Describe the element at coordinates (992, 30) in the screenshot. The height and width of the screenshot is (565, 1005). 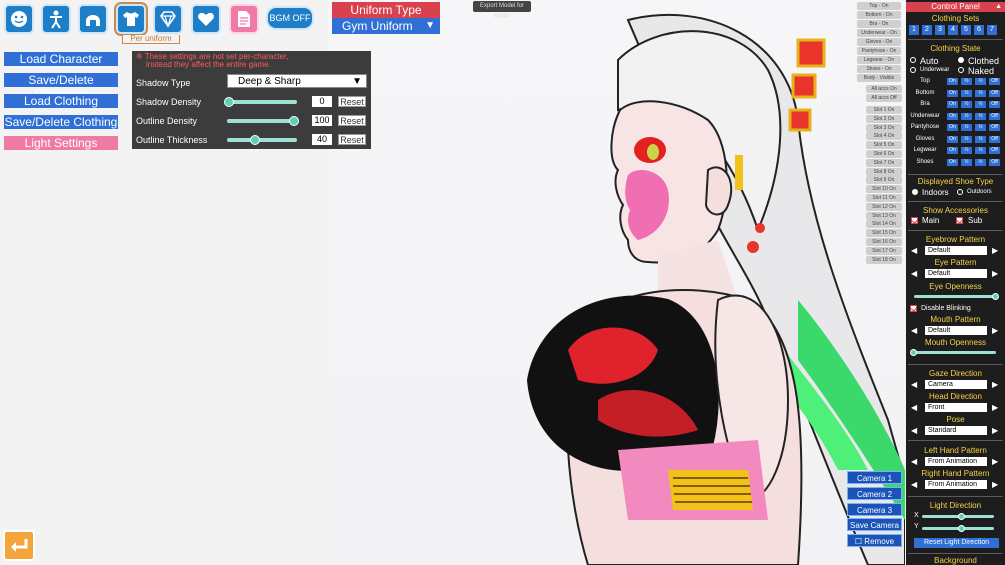
I see `clothing-set-7: 7` at that location.